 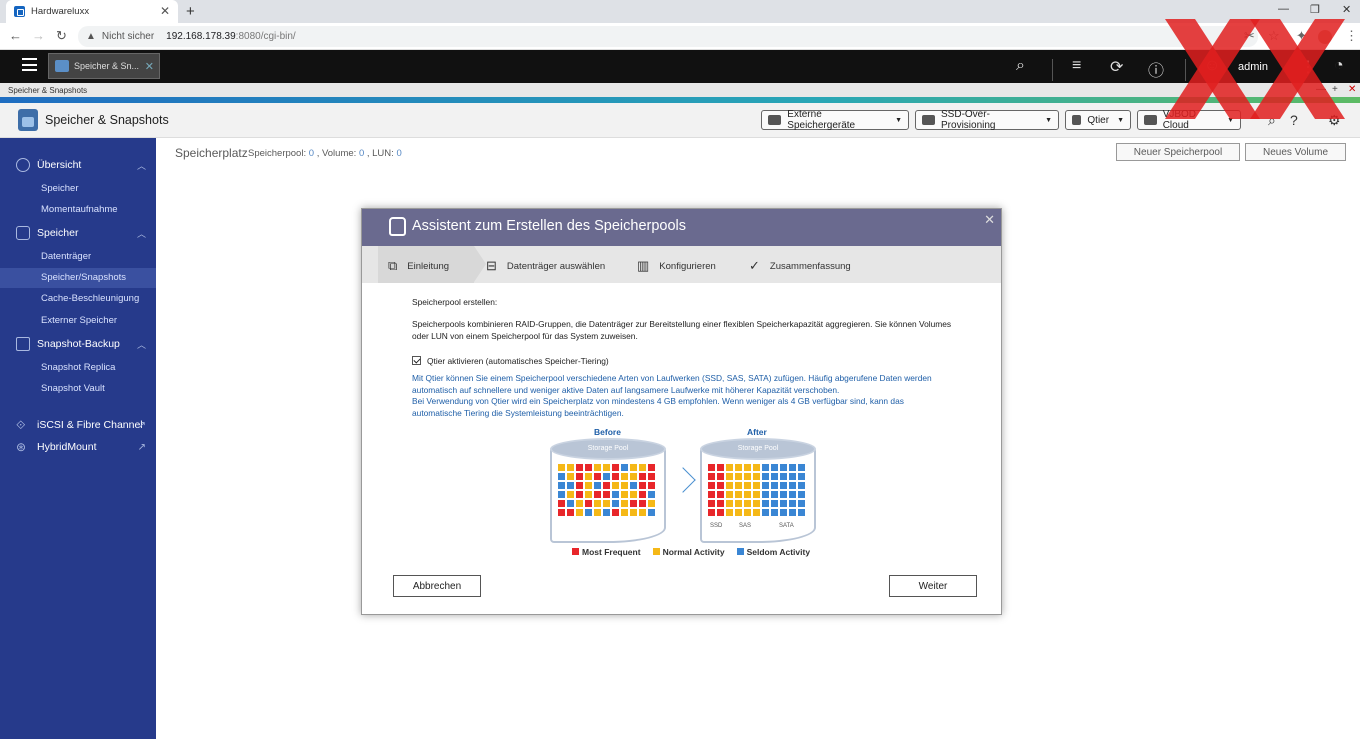 I want to click on minimize-icon: —, so click(x=1283, y=9).